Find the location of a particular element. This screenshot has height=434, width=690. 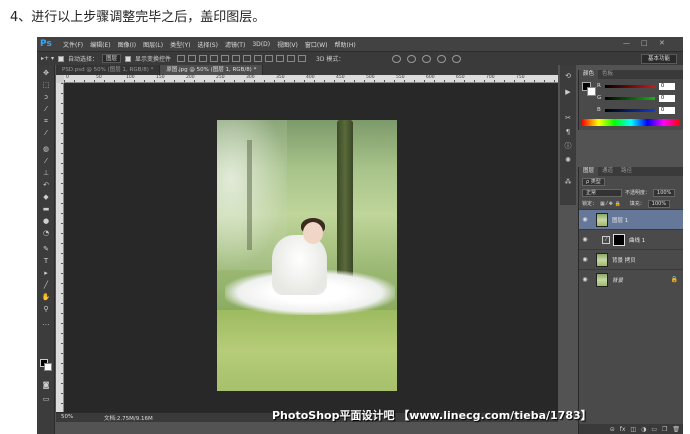

green-slider is located at coordinates (630, 98).